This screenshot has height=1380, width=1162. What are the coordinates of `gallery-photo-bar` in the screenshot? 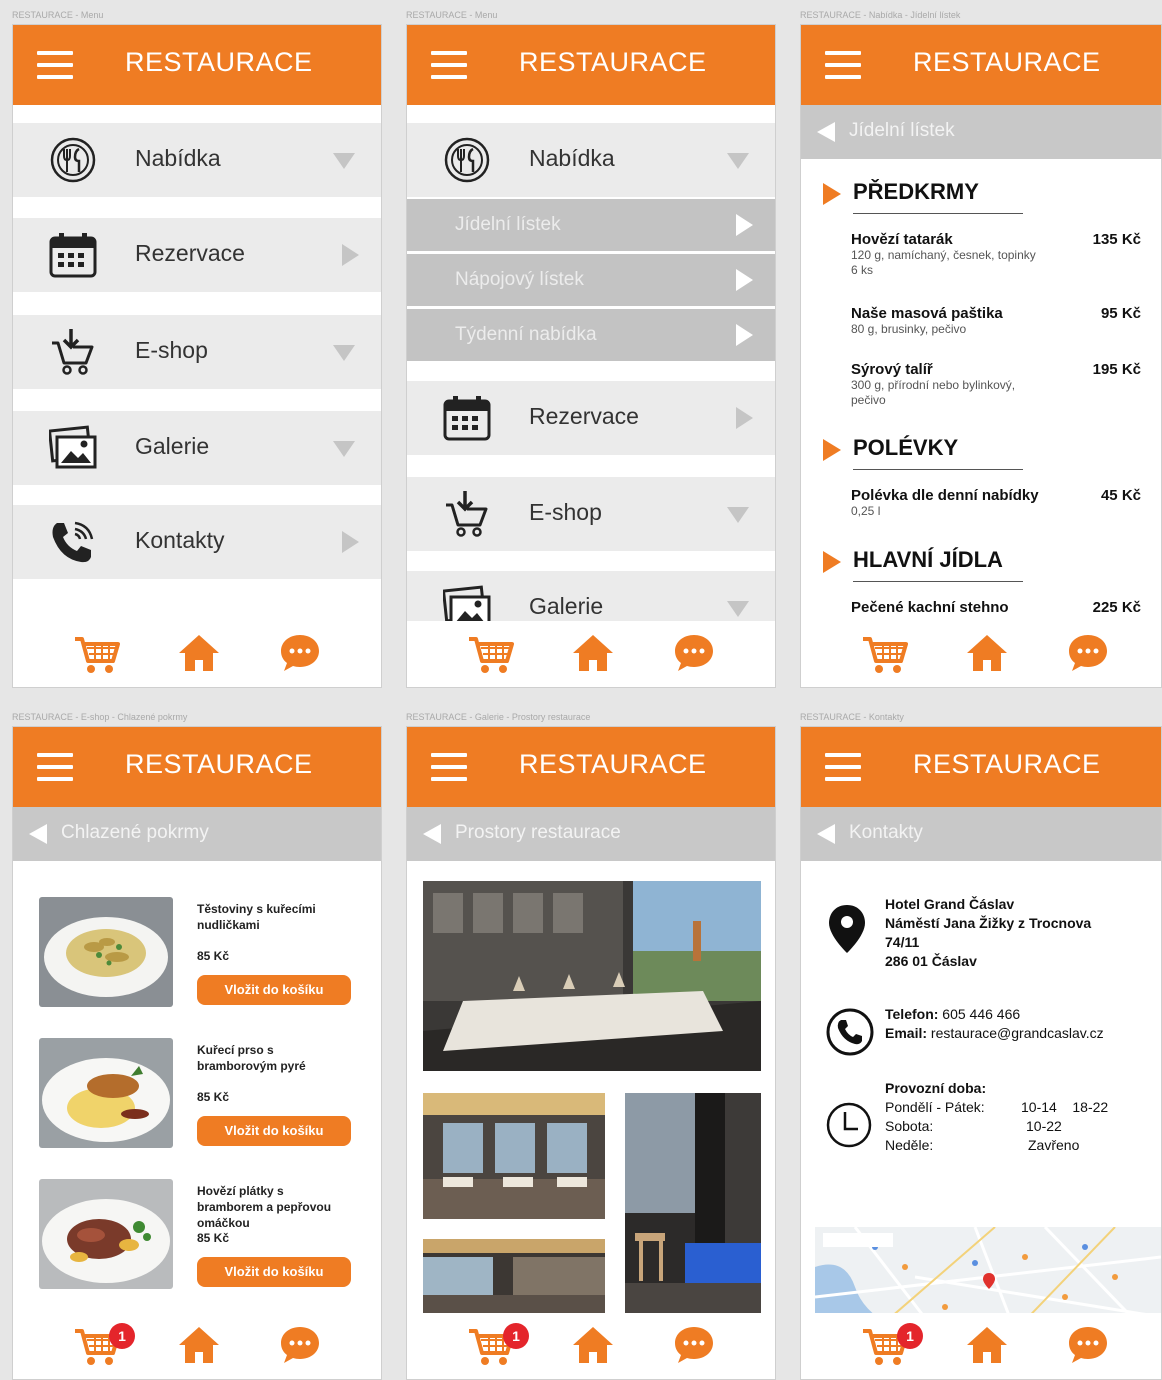 It's located at (693, 1205).